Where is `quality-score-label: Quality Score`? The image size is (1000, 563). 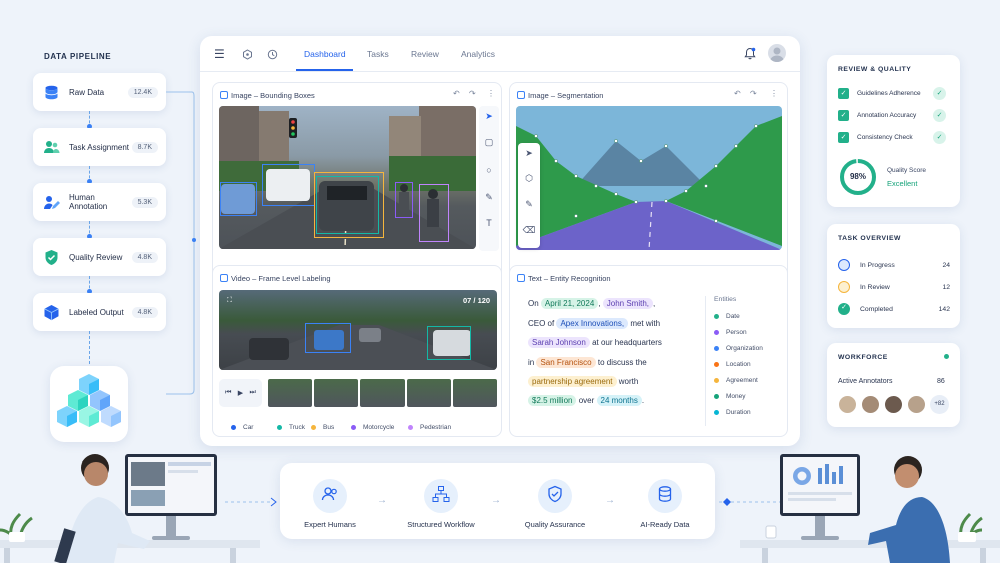 quality-score-label: Quality Score is located at coordinates (907, 170).